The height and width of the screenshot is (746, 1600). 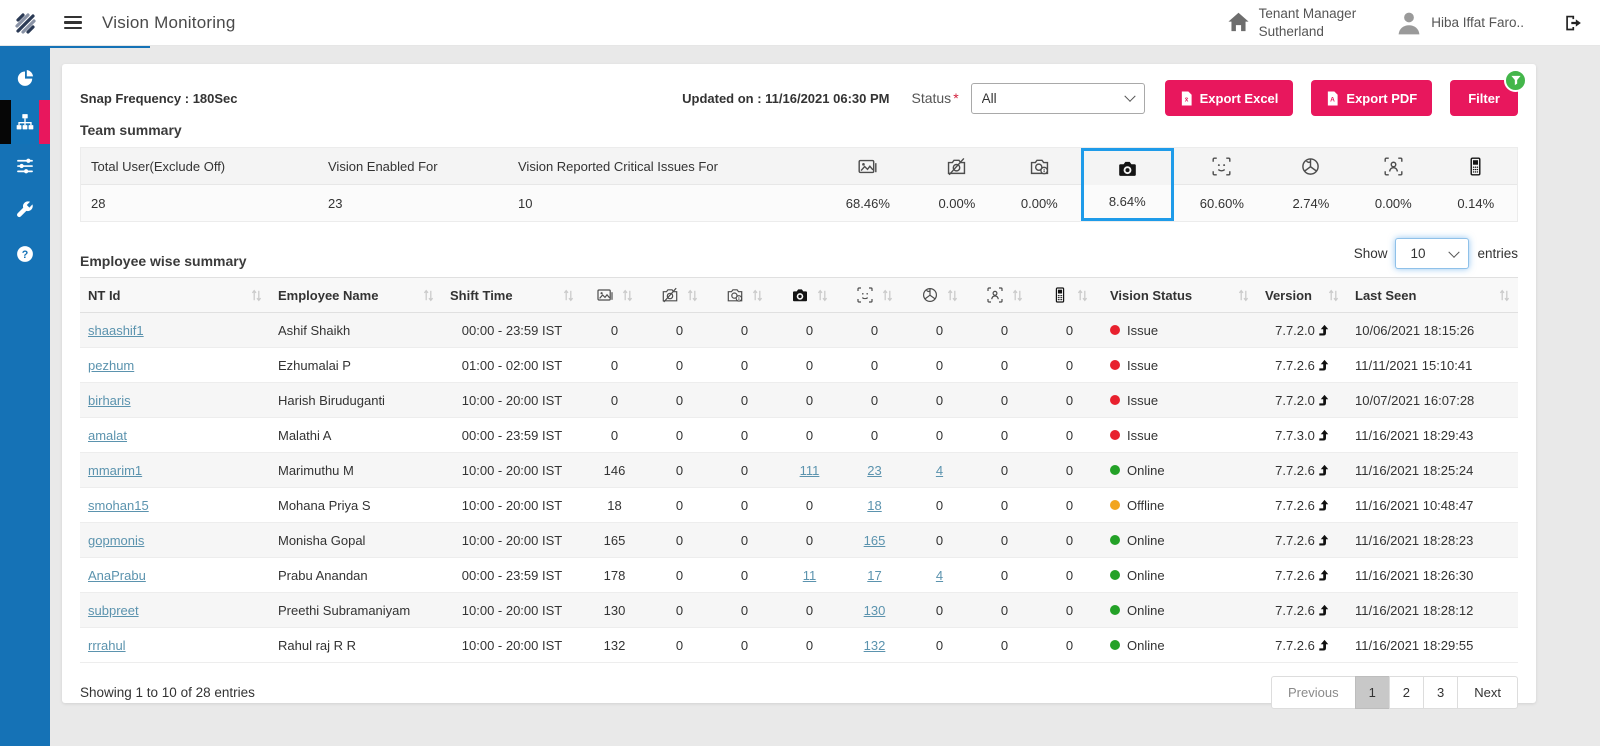 What do you see at coordinates (1069, 295) in the screenshot?
I see `column-header-mobile` at bounding box center [1069, 295].